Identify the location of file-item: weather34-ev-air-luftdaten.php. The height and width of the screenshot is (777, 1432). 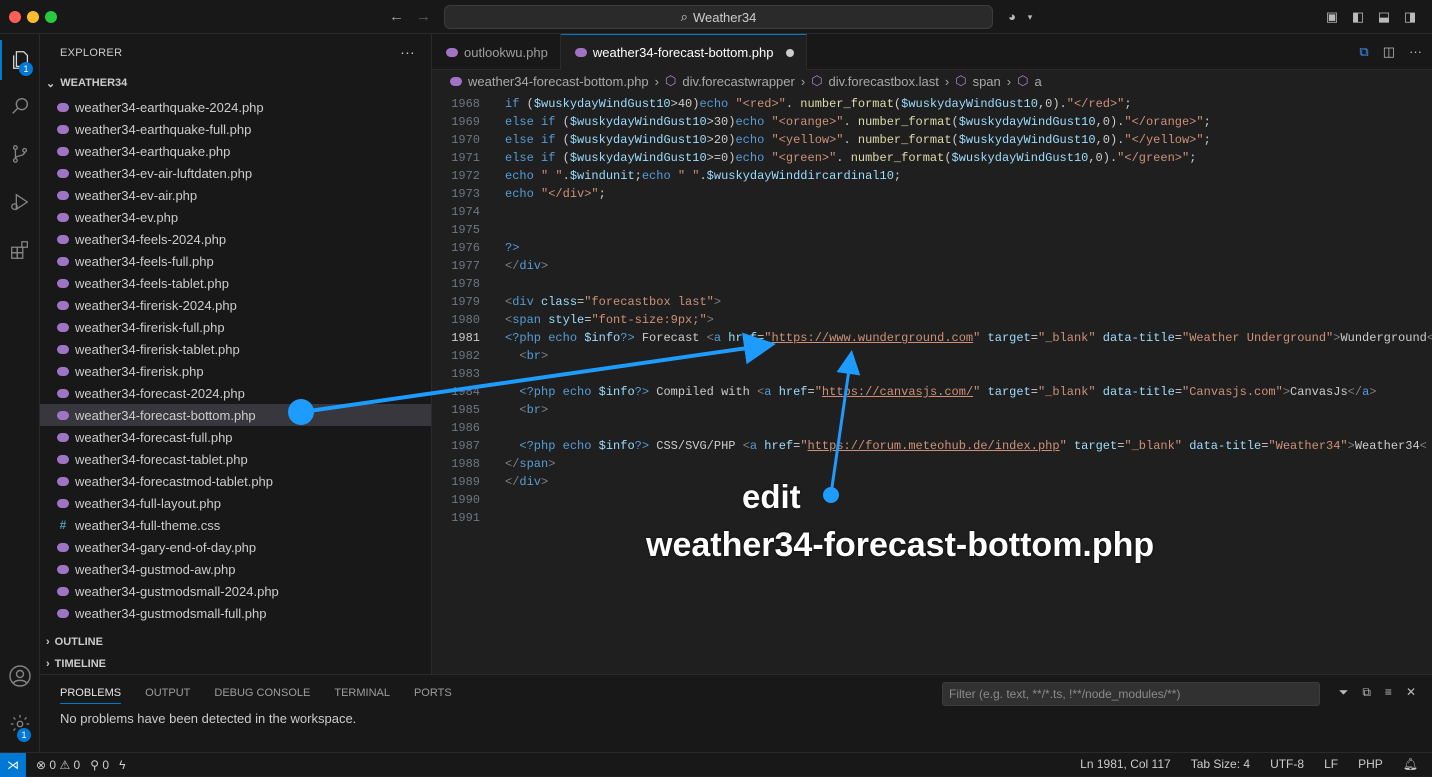
(235, 173).